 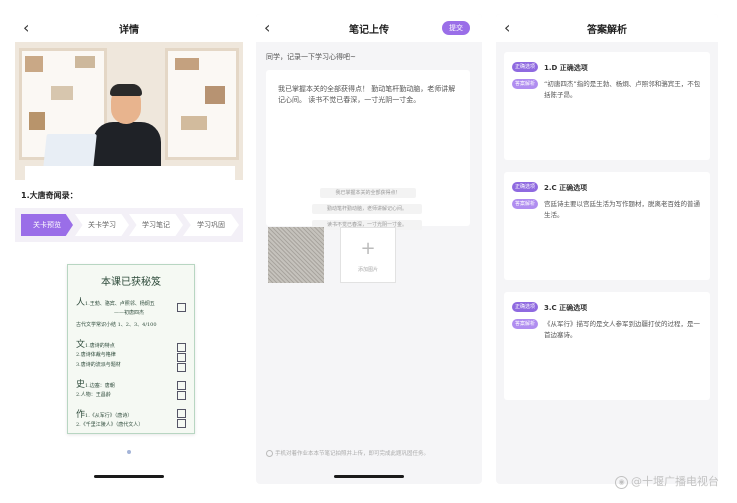 What do you see at coordinates (96, 355) in the screenshot?
I see `doc-line: 2.唐诗体裁与格律` at bounding box center [96, 355].